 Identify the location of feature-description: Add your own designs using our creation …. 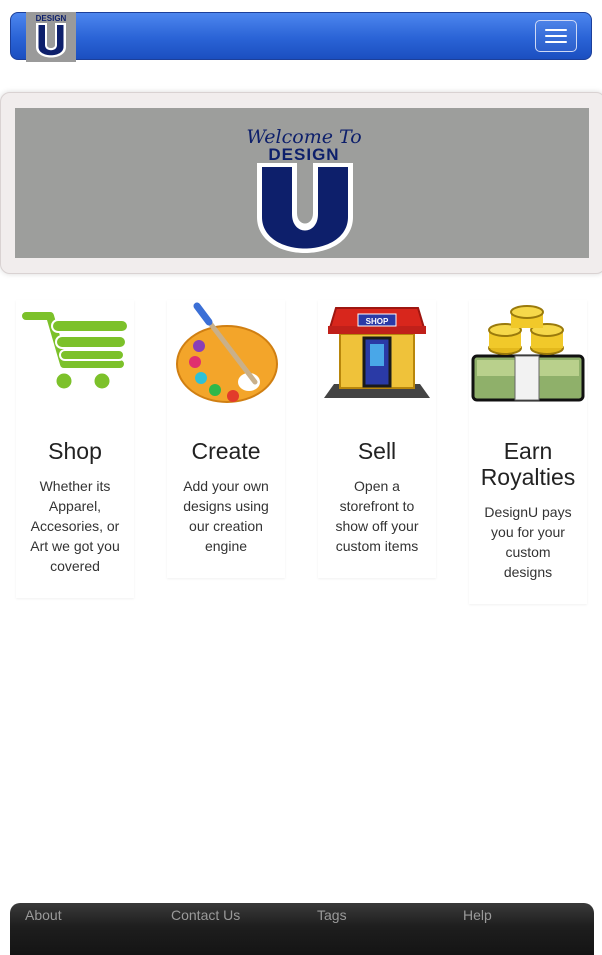
(226, 516).